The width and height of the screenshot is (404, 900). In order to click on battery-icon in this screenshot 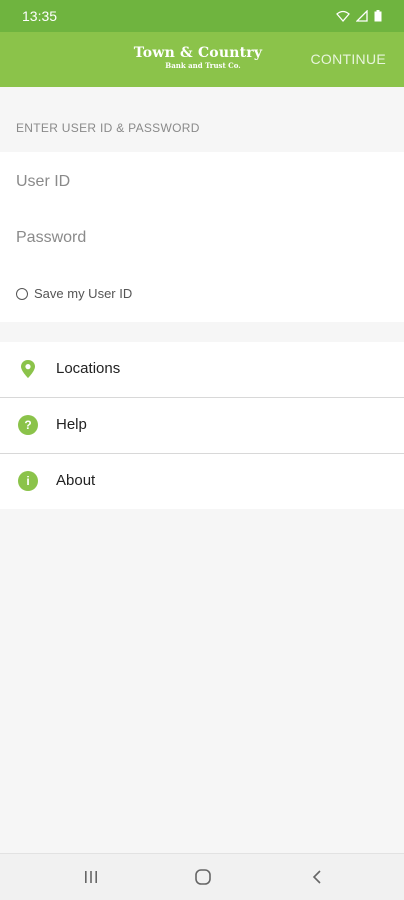, I will do `click(378, 16)`.